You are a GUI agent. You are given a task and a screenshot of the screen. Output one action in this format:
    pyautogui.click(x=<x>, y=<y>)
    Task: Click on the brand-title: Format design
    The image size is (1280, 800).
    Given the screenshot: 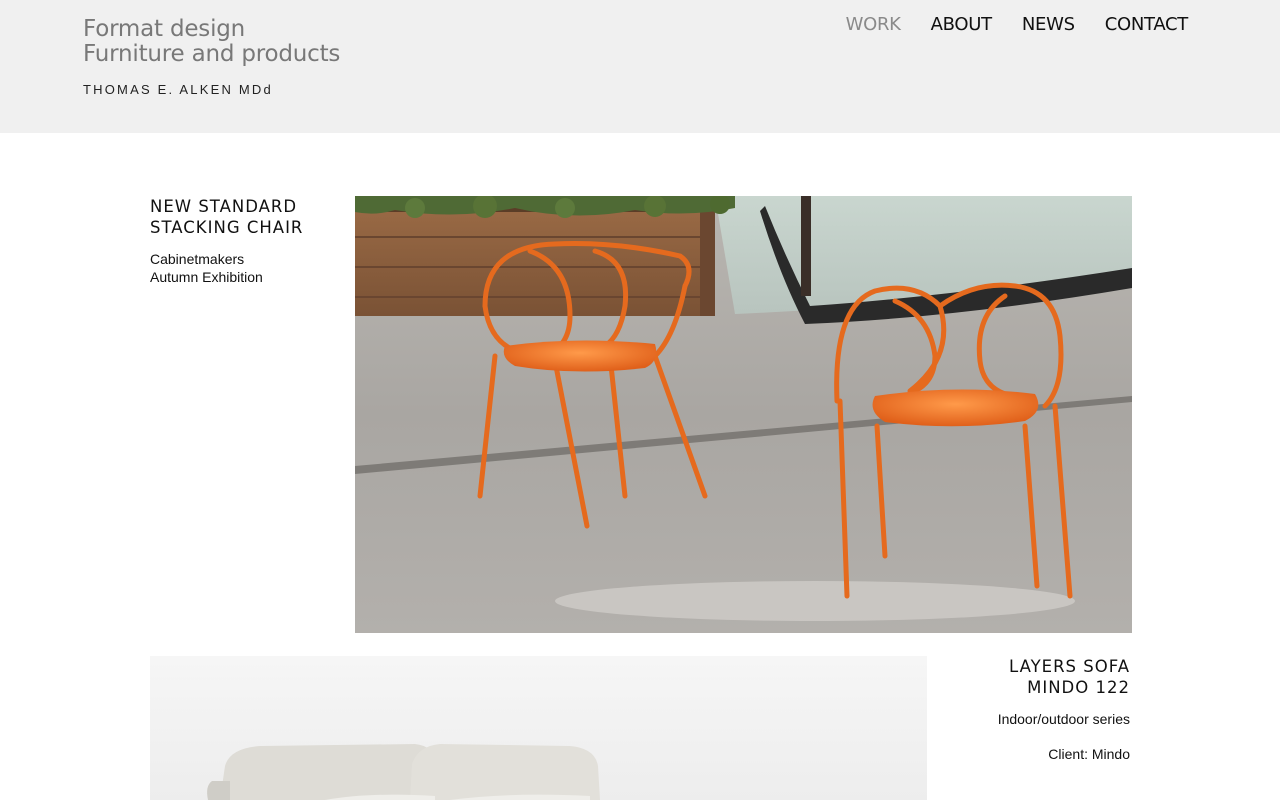 What is the action you would take?
    pyautogui.click(x=211, y=29)
    